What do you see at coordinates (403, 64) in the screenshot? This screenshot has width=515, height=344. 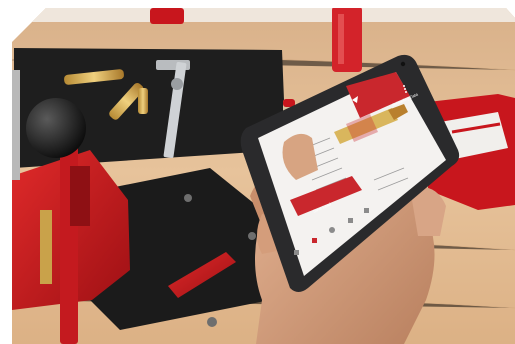 I see `front-camera` at bounding box center [403, 64].